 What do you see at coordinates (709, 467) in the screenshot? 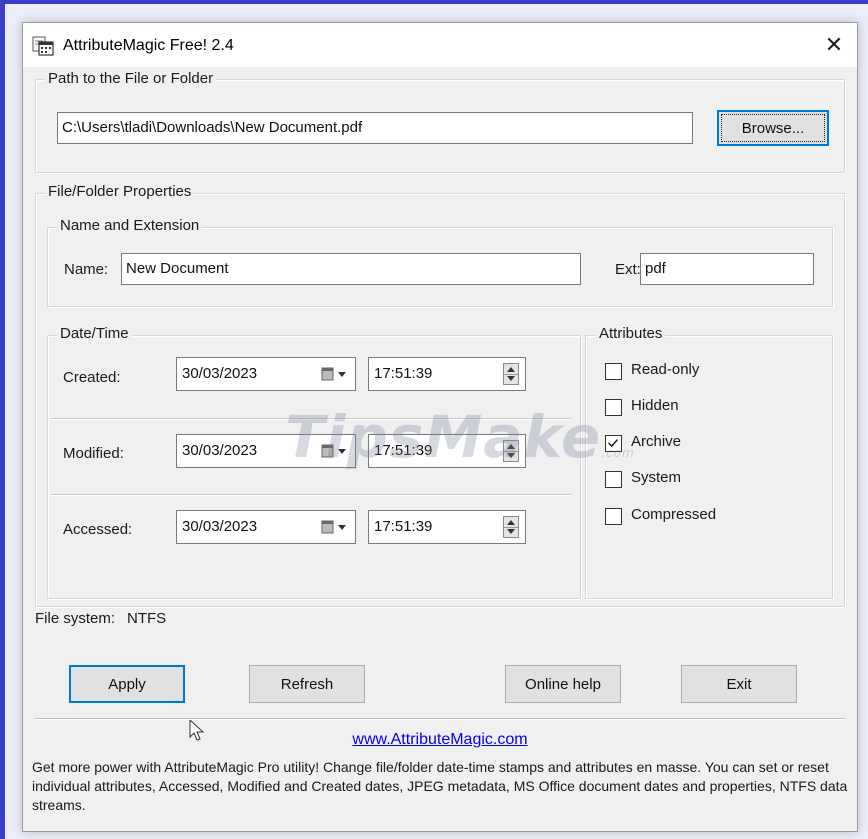
I see `attributes-group` at bounding box center [709, 467].